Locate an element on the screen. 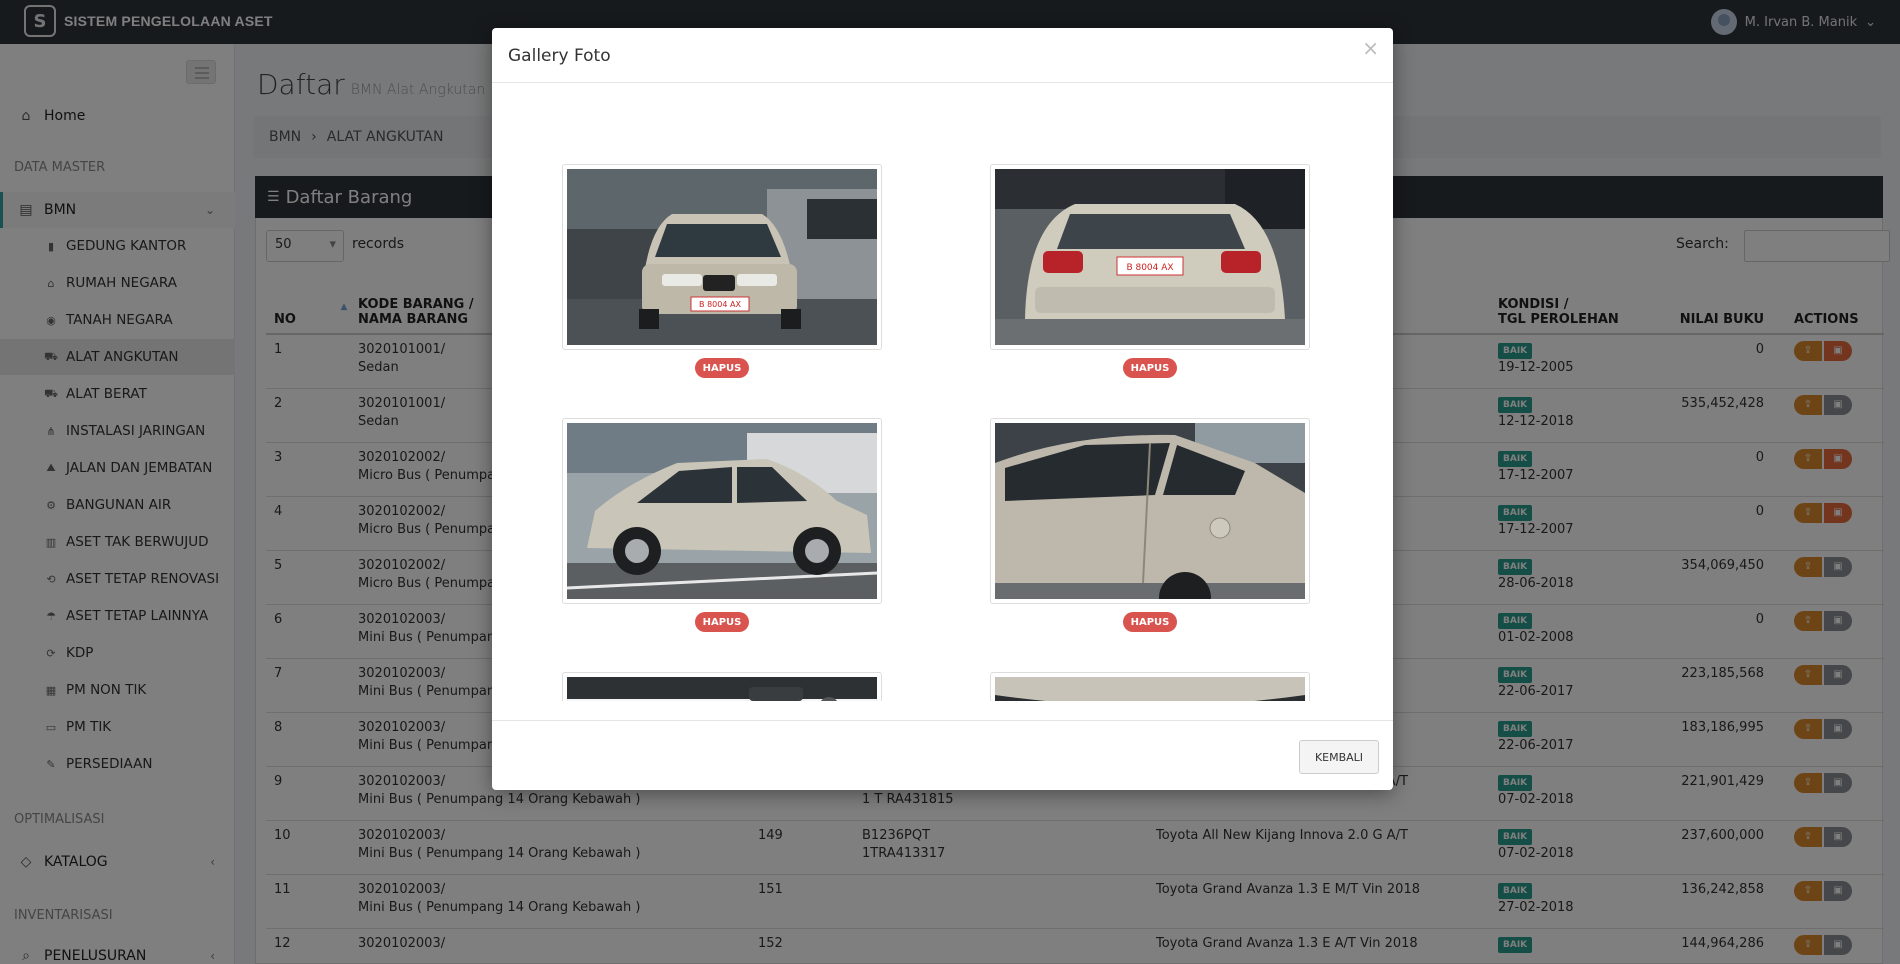 This screenshot has width=1900, height=964. car-rear-photo: B 8004 AX is located at coordinates (1150, 257).